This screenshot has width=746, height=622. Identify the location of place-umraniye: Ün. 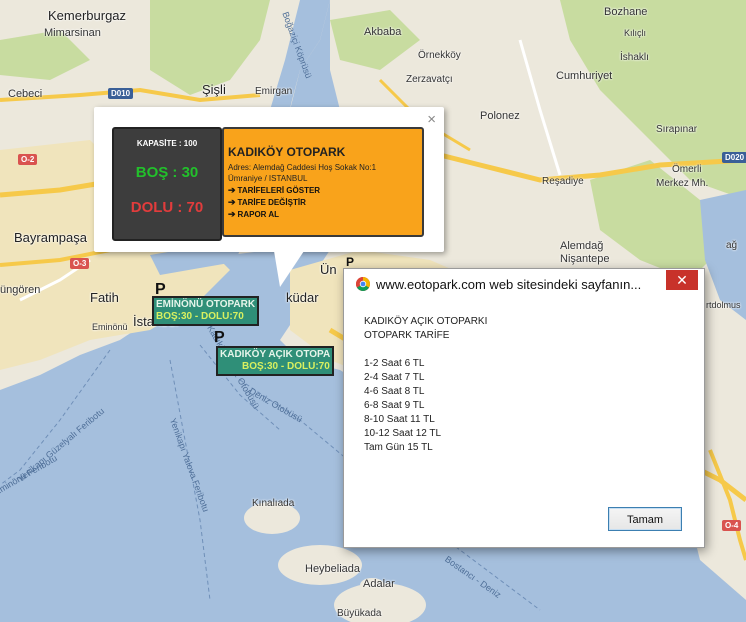
(328, 269).